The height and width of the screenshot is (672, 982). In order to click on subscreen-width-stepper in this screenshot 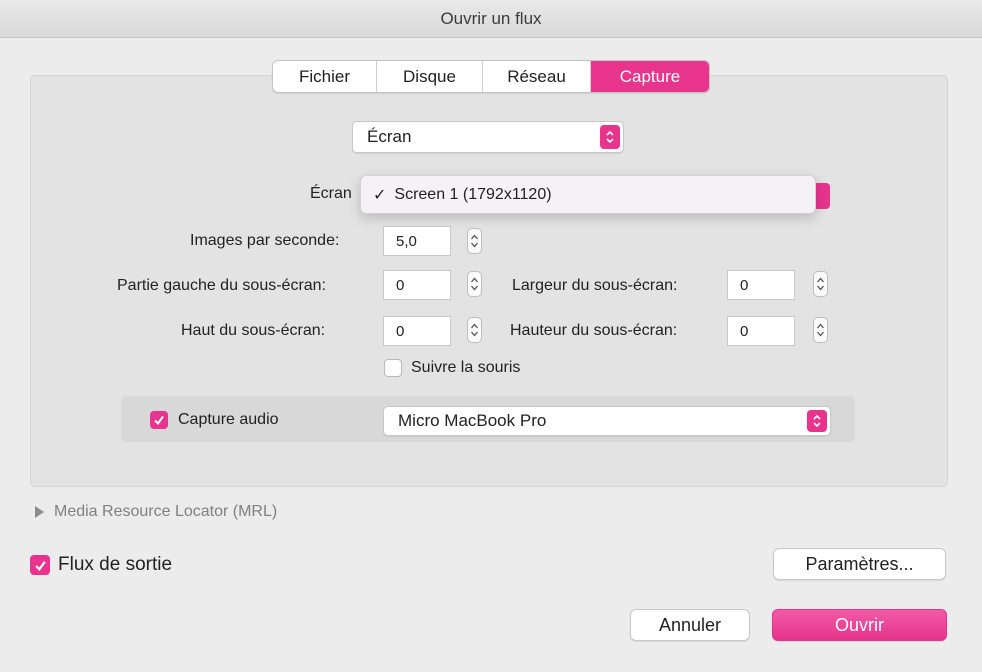, I will do `click(820, 284)`.